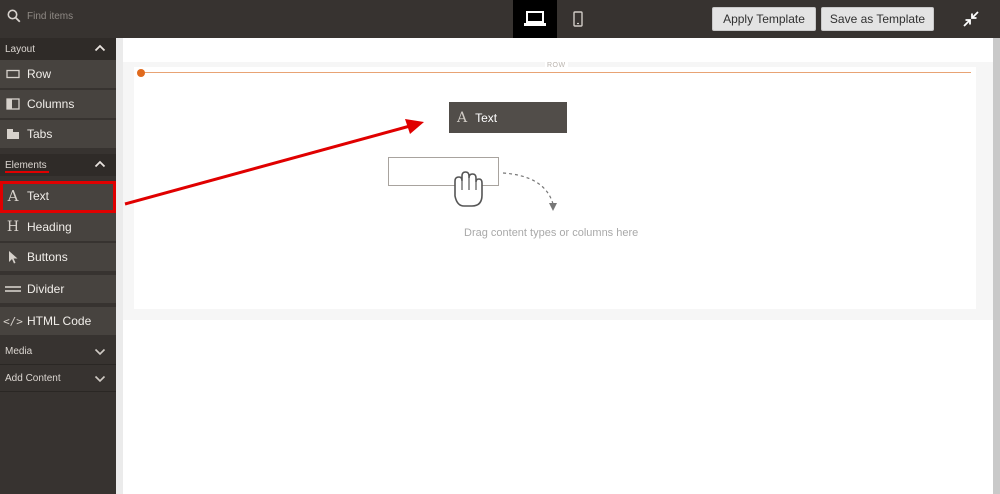 This screenshot has height=494, width=1000. Describe the element at coordinates (58, 197) in the screenshot. I see `sidebar-item-text: A Text` at that location.